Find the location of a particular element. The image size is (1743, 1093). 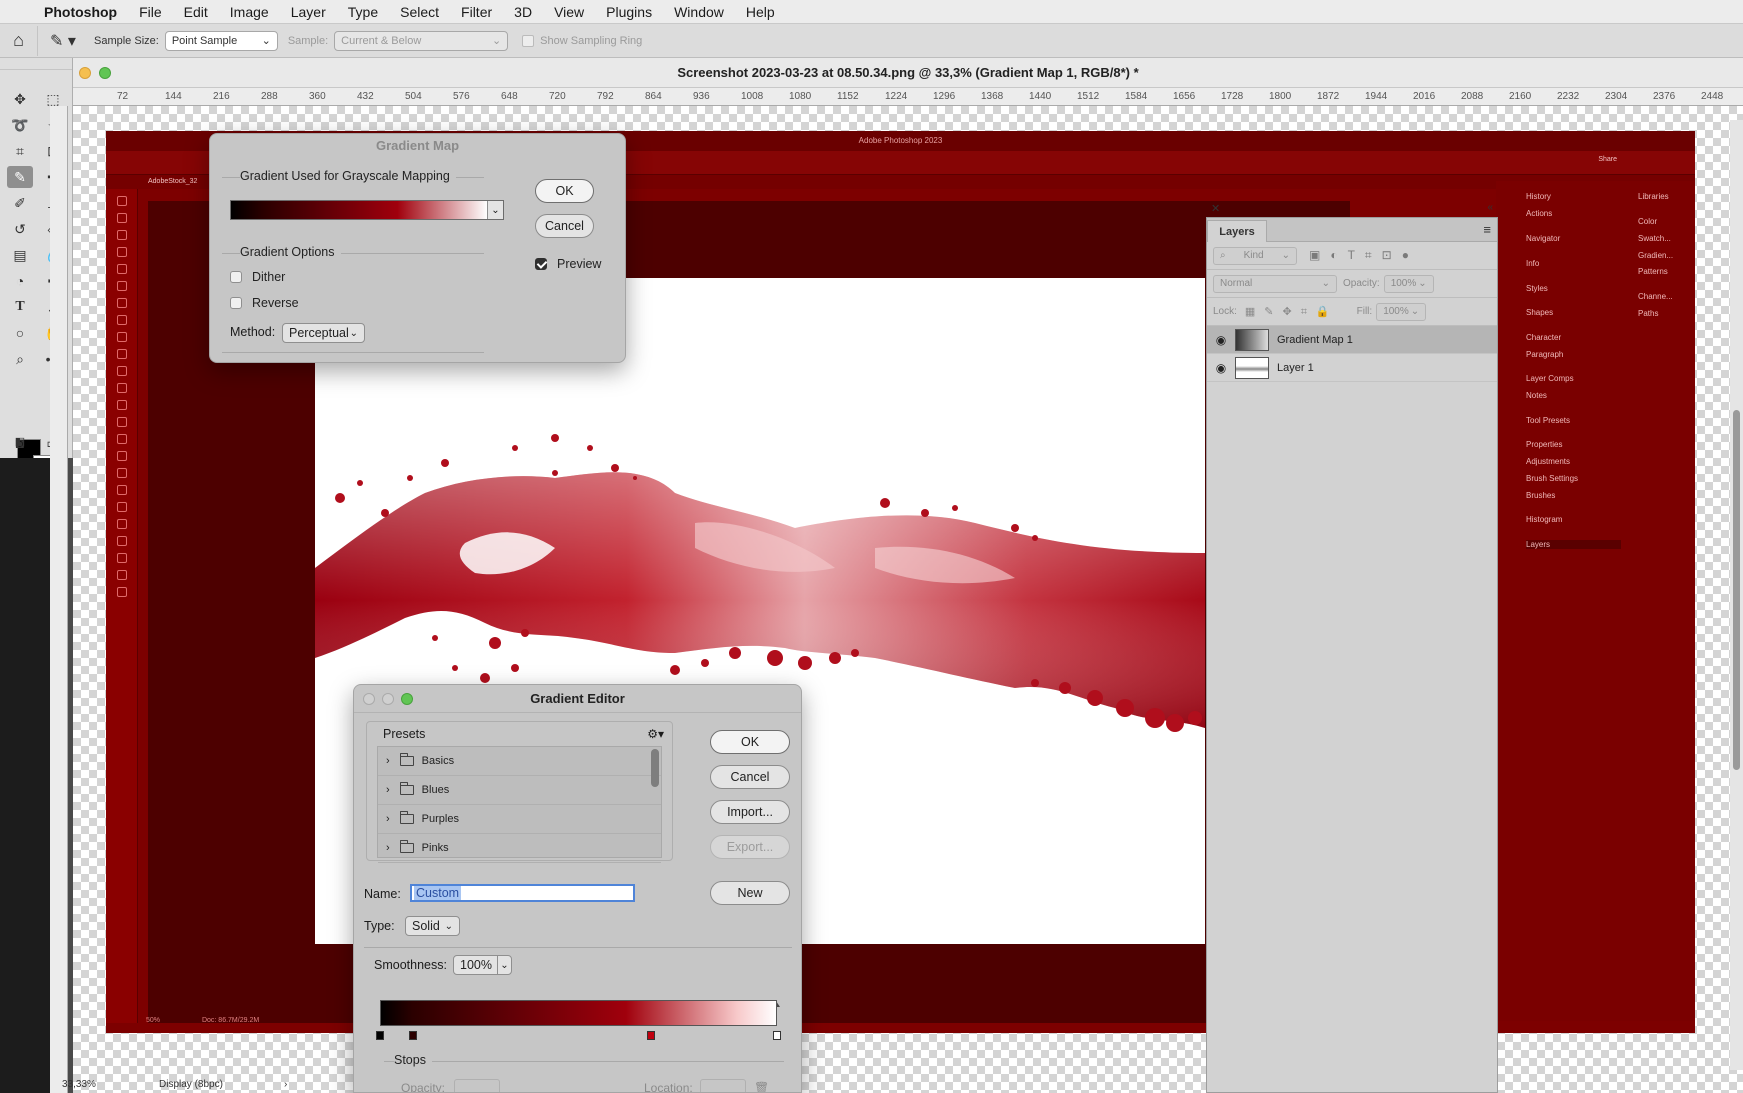

reverse-checkbox: Reverse is located at coordinates (264, 303).